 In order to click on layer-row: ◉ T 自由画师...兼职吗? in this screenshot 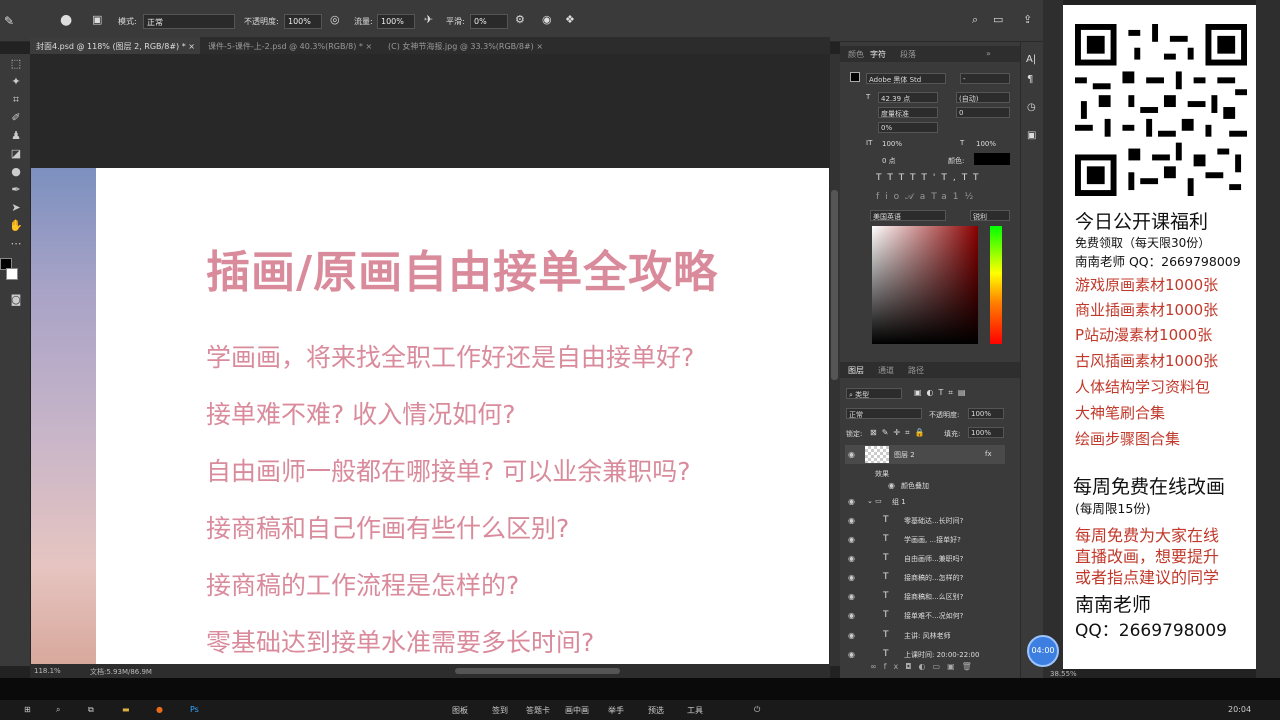, I will do `click(925, 558)`.